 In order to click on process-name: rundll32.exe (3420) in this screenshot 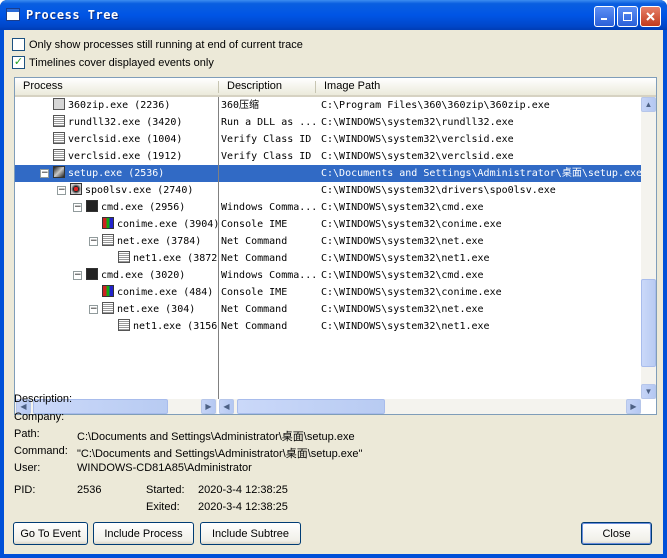, I will do `click(125, 122)`.